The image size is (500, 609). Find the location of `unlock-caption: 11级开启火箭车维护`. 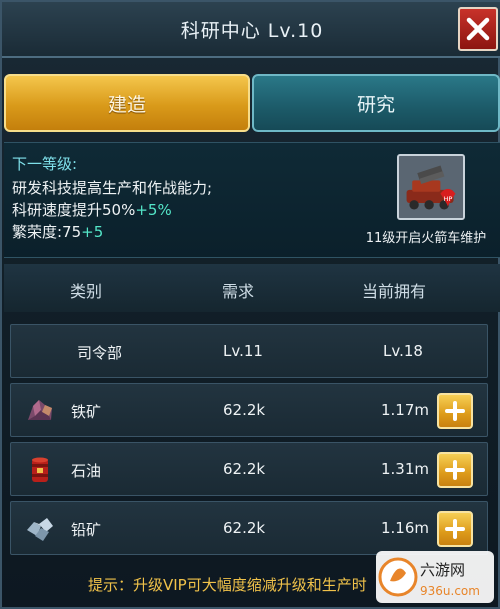

unlock-caption: 11级开启火箭车维护 is located at coordinates (426, 238).